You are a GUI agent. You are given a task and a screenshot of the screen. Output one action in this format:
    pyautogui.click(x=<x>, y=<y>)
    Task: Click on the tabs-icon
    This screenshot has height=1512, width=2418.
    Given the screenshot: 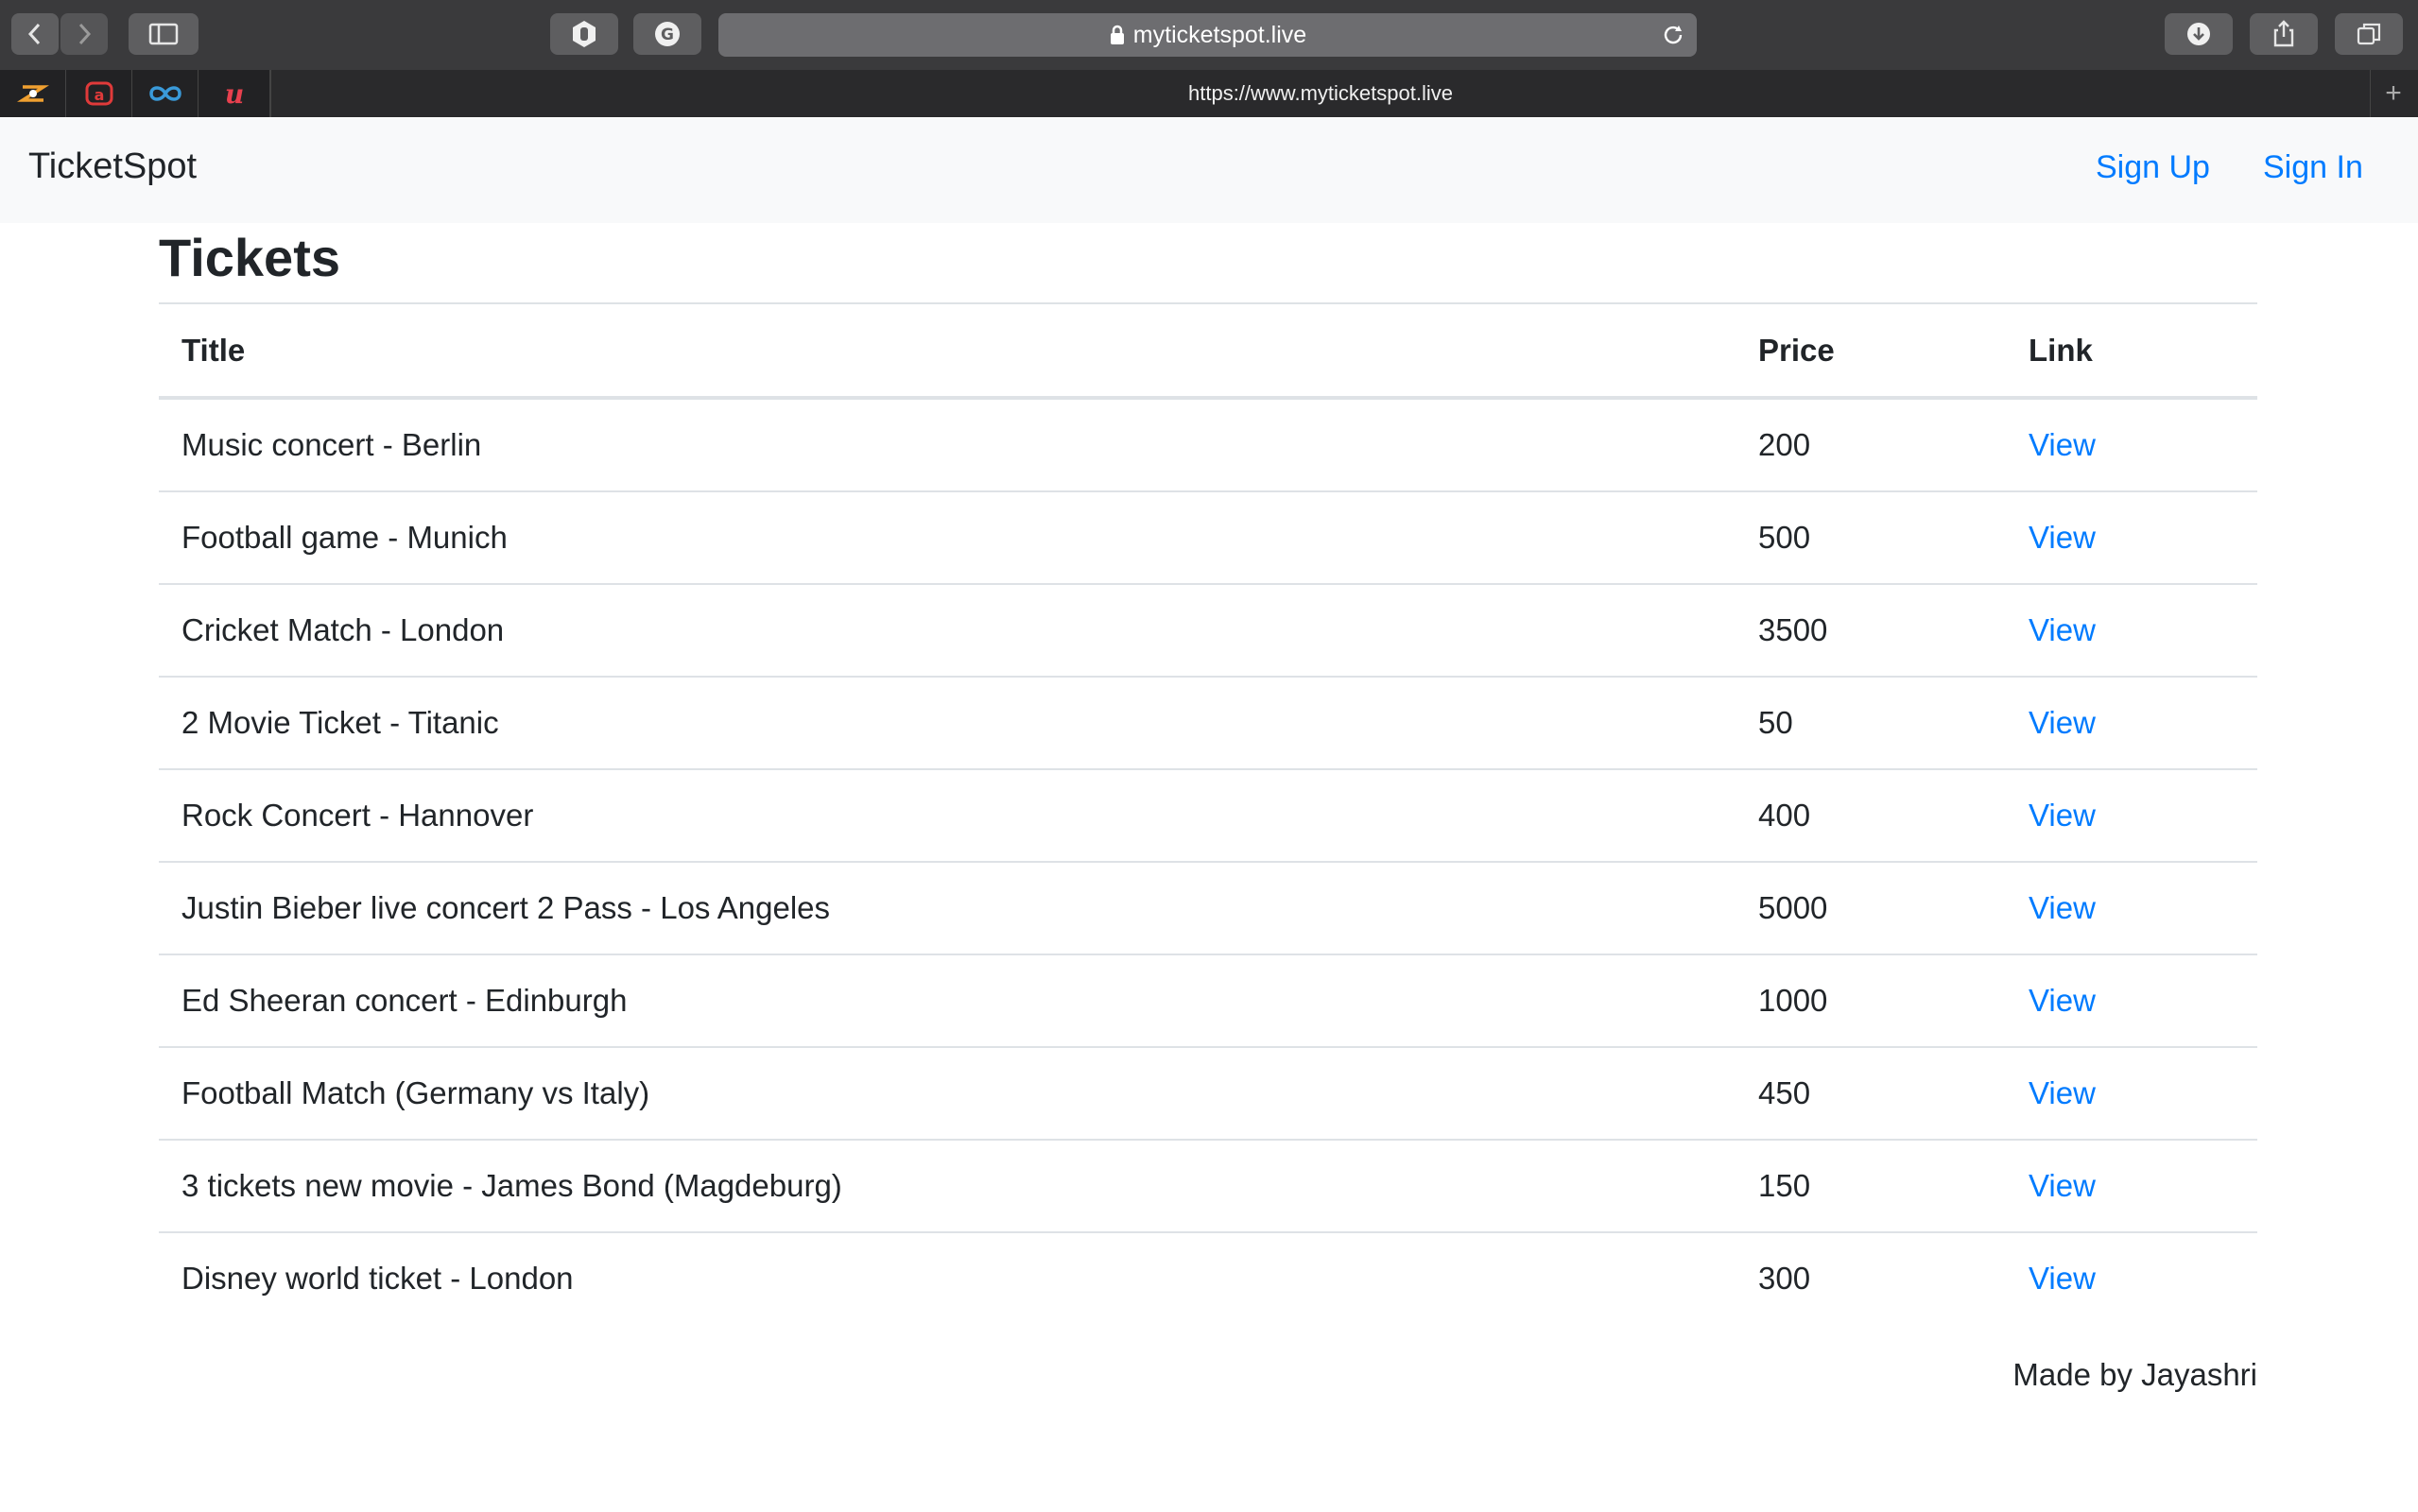 What is the action you would take?
    pyautogui.click(x=2369, y=34)
    